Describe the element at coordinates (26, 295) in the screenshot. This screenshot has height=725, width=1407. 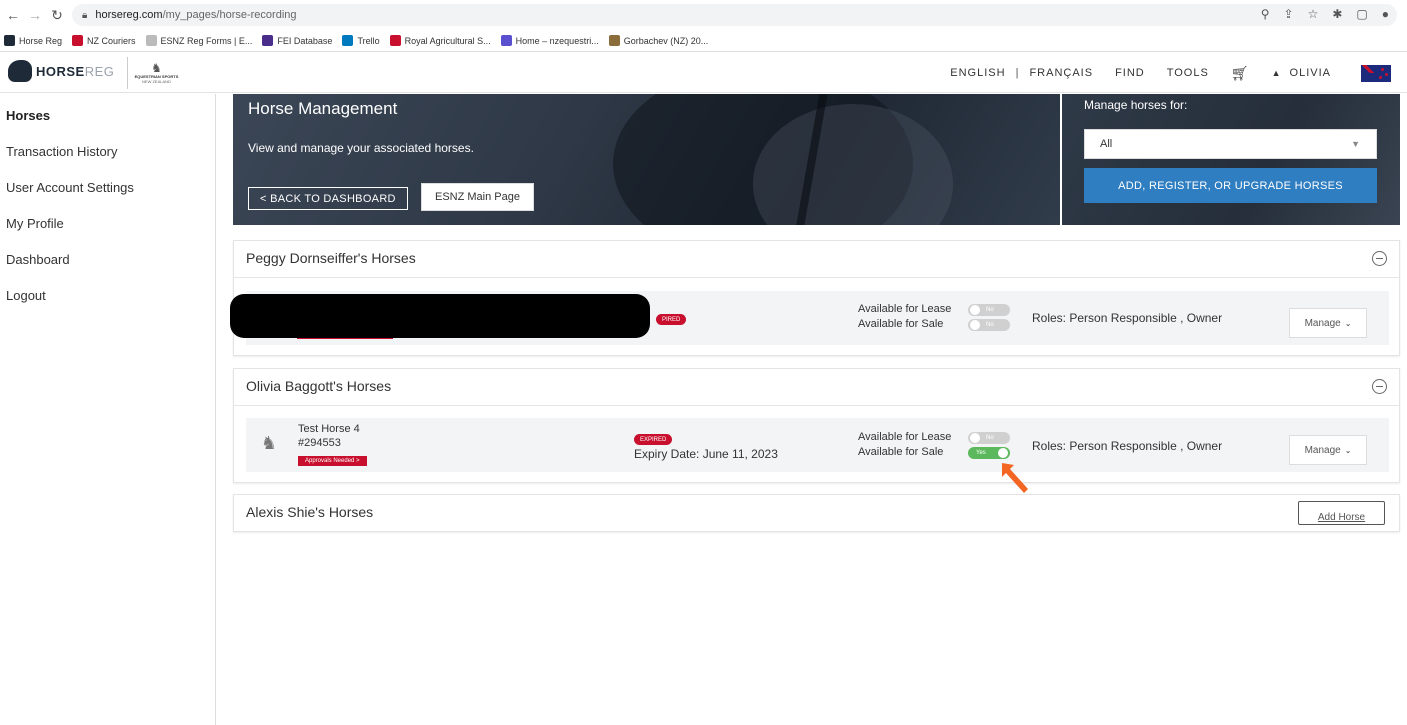
I see `sidebar-item-logout: Logout` at that location.